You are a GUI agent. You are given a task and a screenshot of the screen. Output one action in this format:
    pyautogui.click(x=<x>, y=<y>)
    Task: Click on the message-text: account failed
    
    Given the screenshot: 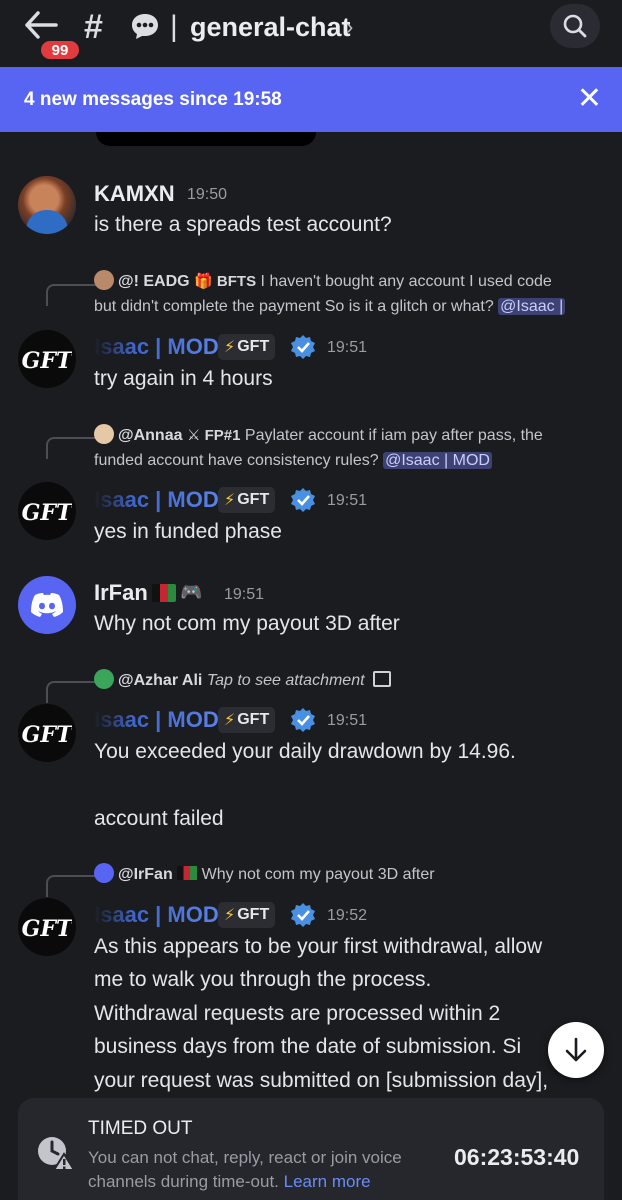 What is the action you would take?
    pyautogui.click(x=159, y=818)
    